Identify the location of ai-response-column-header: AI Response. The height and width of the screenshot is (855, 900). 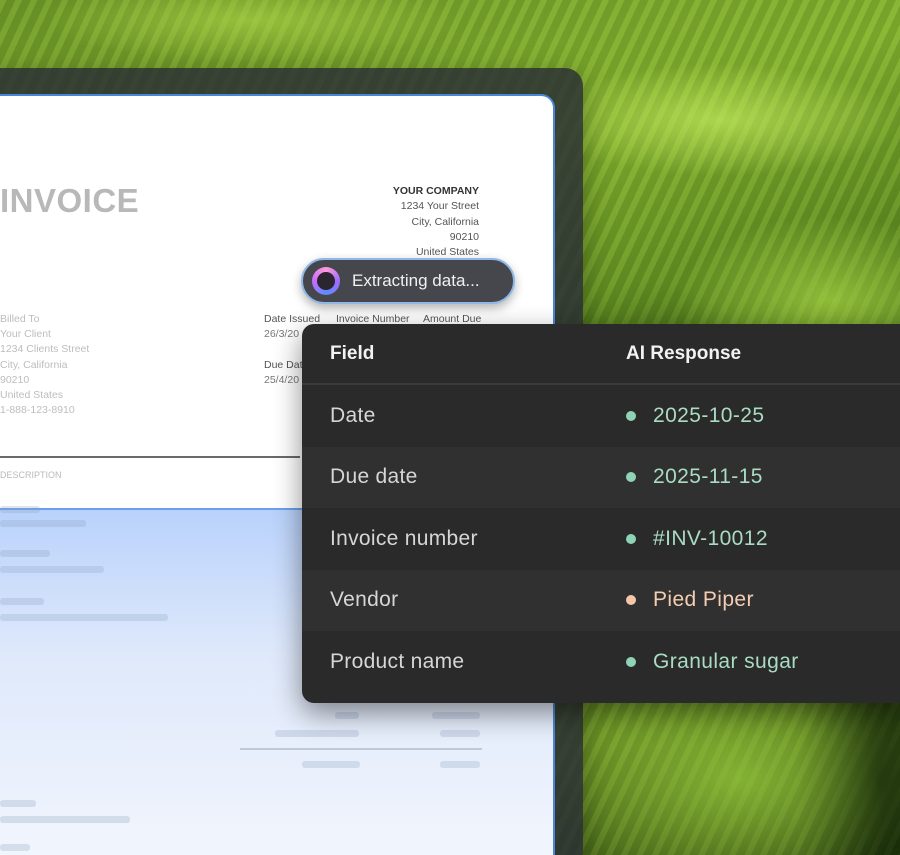
(684, 353).